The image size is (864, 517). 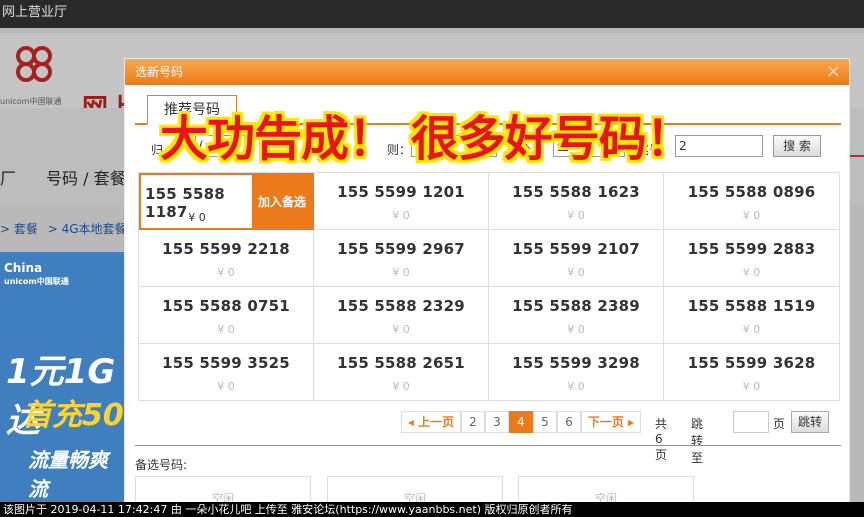 What do you see at coordinates (431, 422) in the screenshot?
I see `prev-page-button: ◂ 上一页` at bounding box center [431, 422].